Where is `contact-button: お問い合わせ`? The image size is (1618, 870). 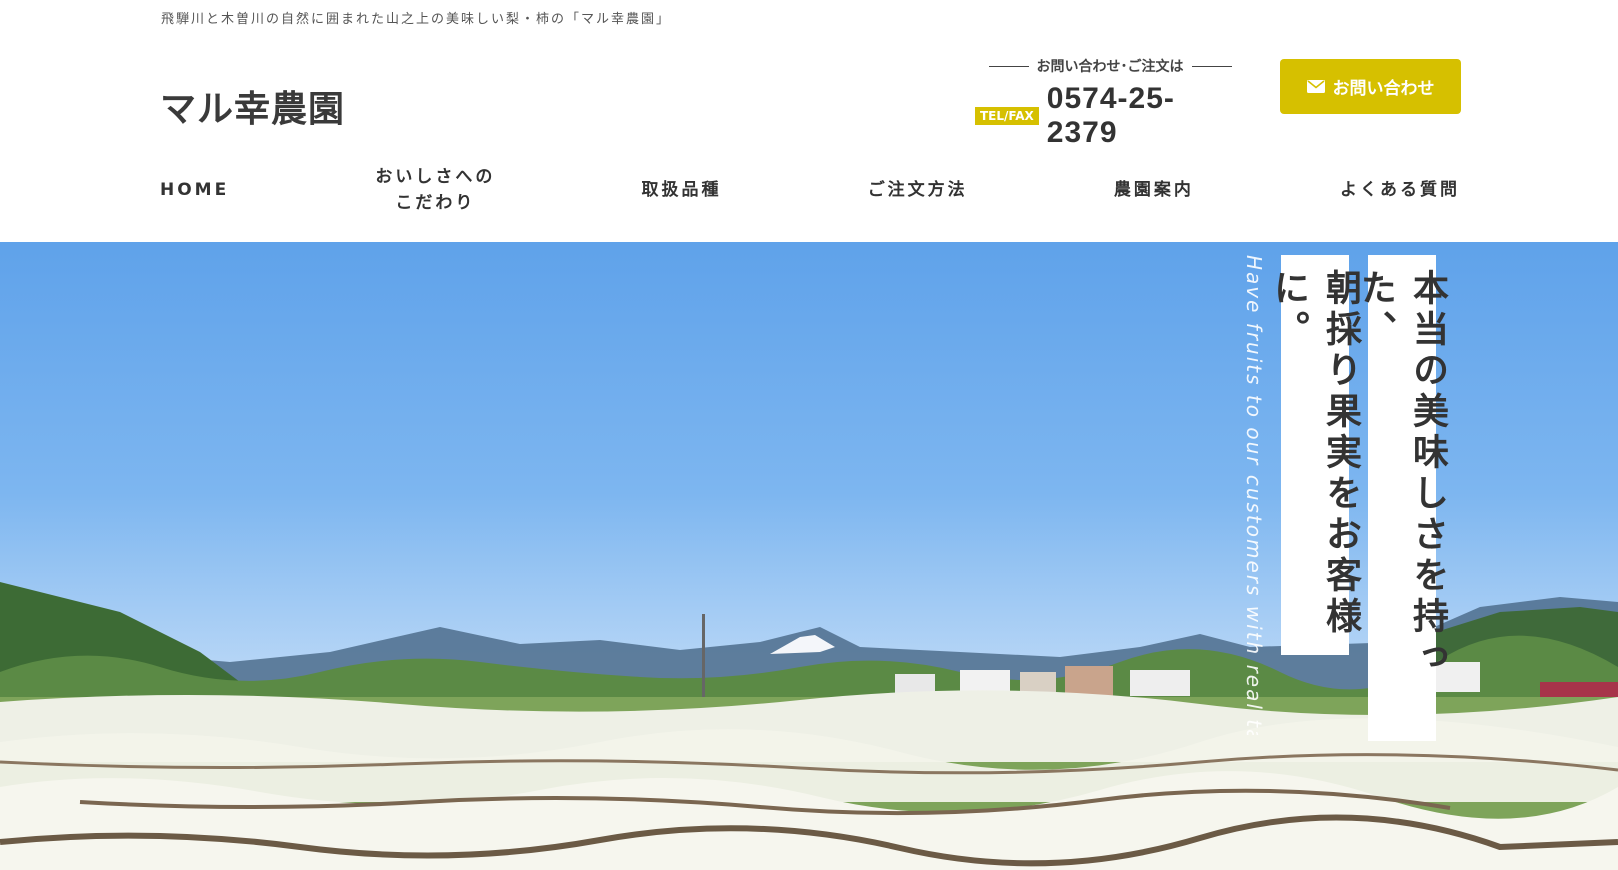
contact-button: お問い合わせ is located at coordinates (1370, 86).